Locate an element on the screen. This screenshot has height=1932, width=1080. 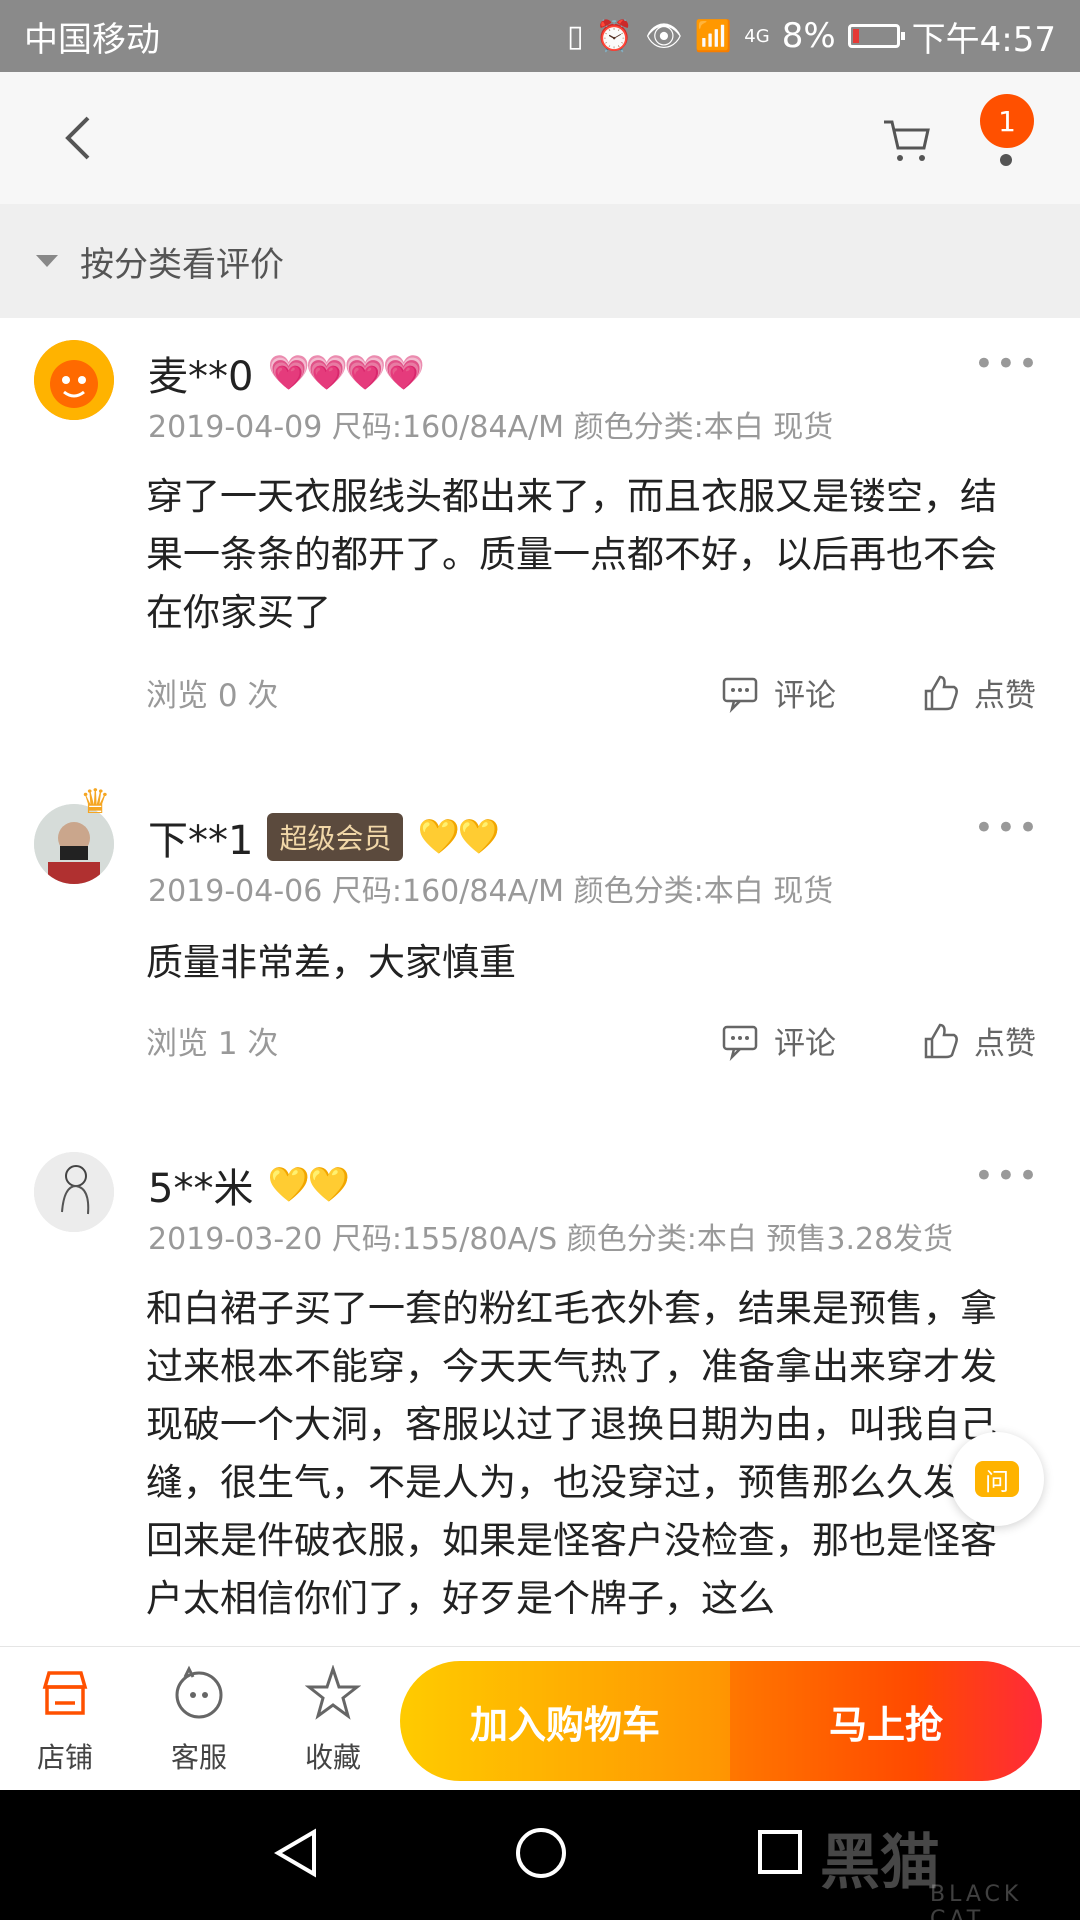
alarm-icon: ⏰ is located at coordinates (614, 36).